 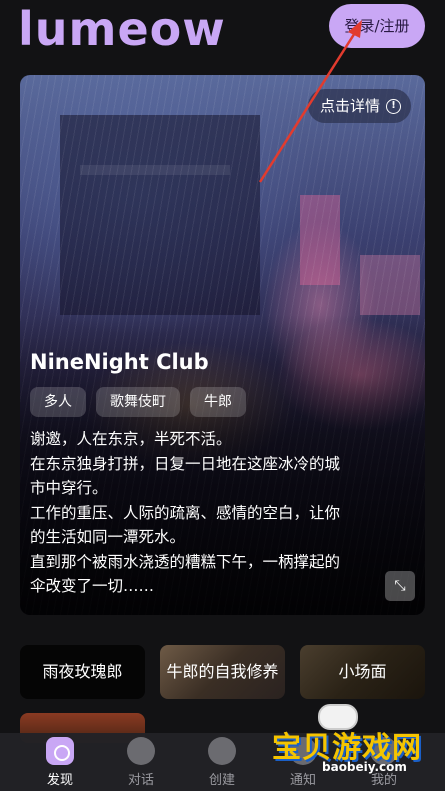 I want to click on tab-discover: 发现, so click(x=60, y=762).